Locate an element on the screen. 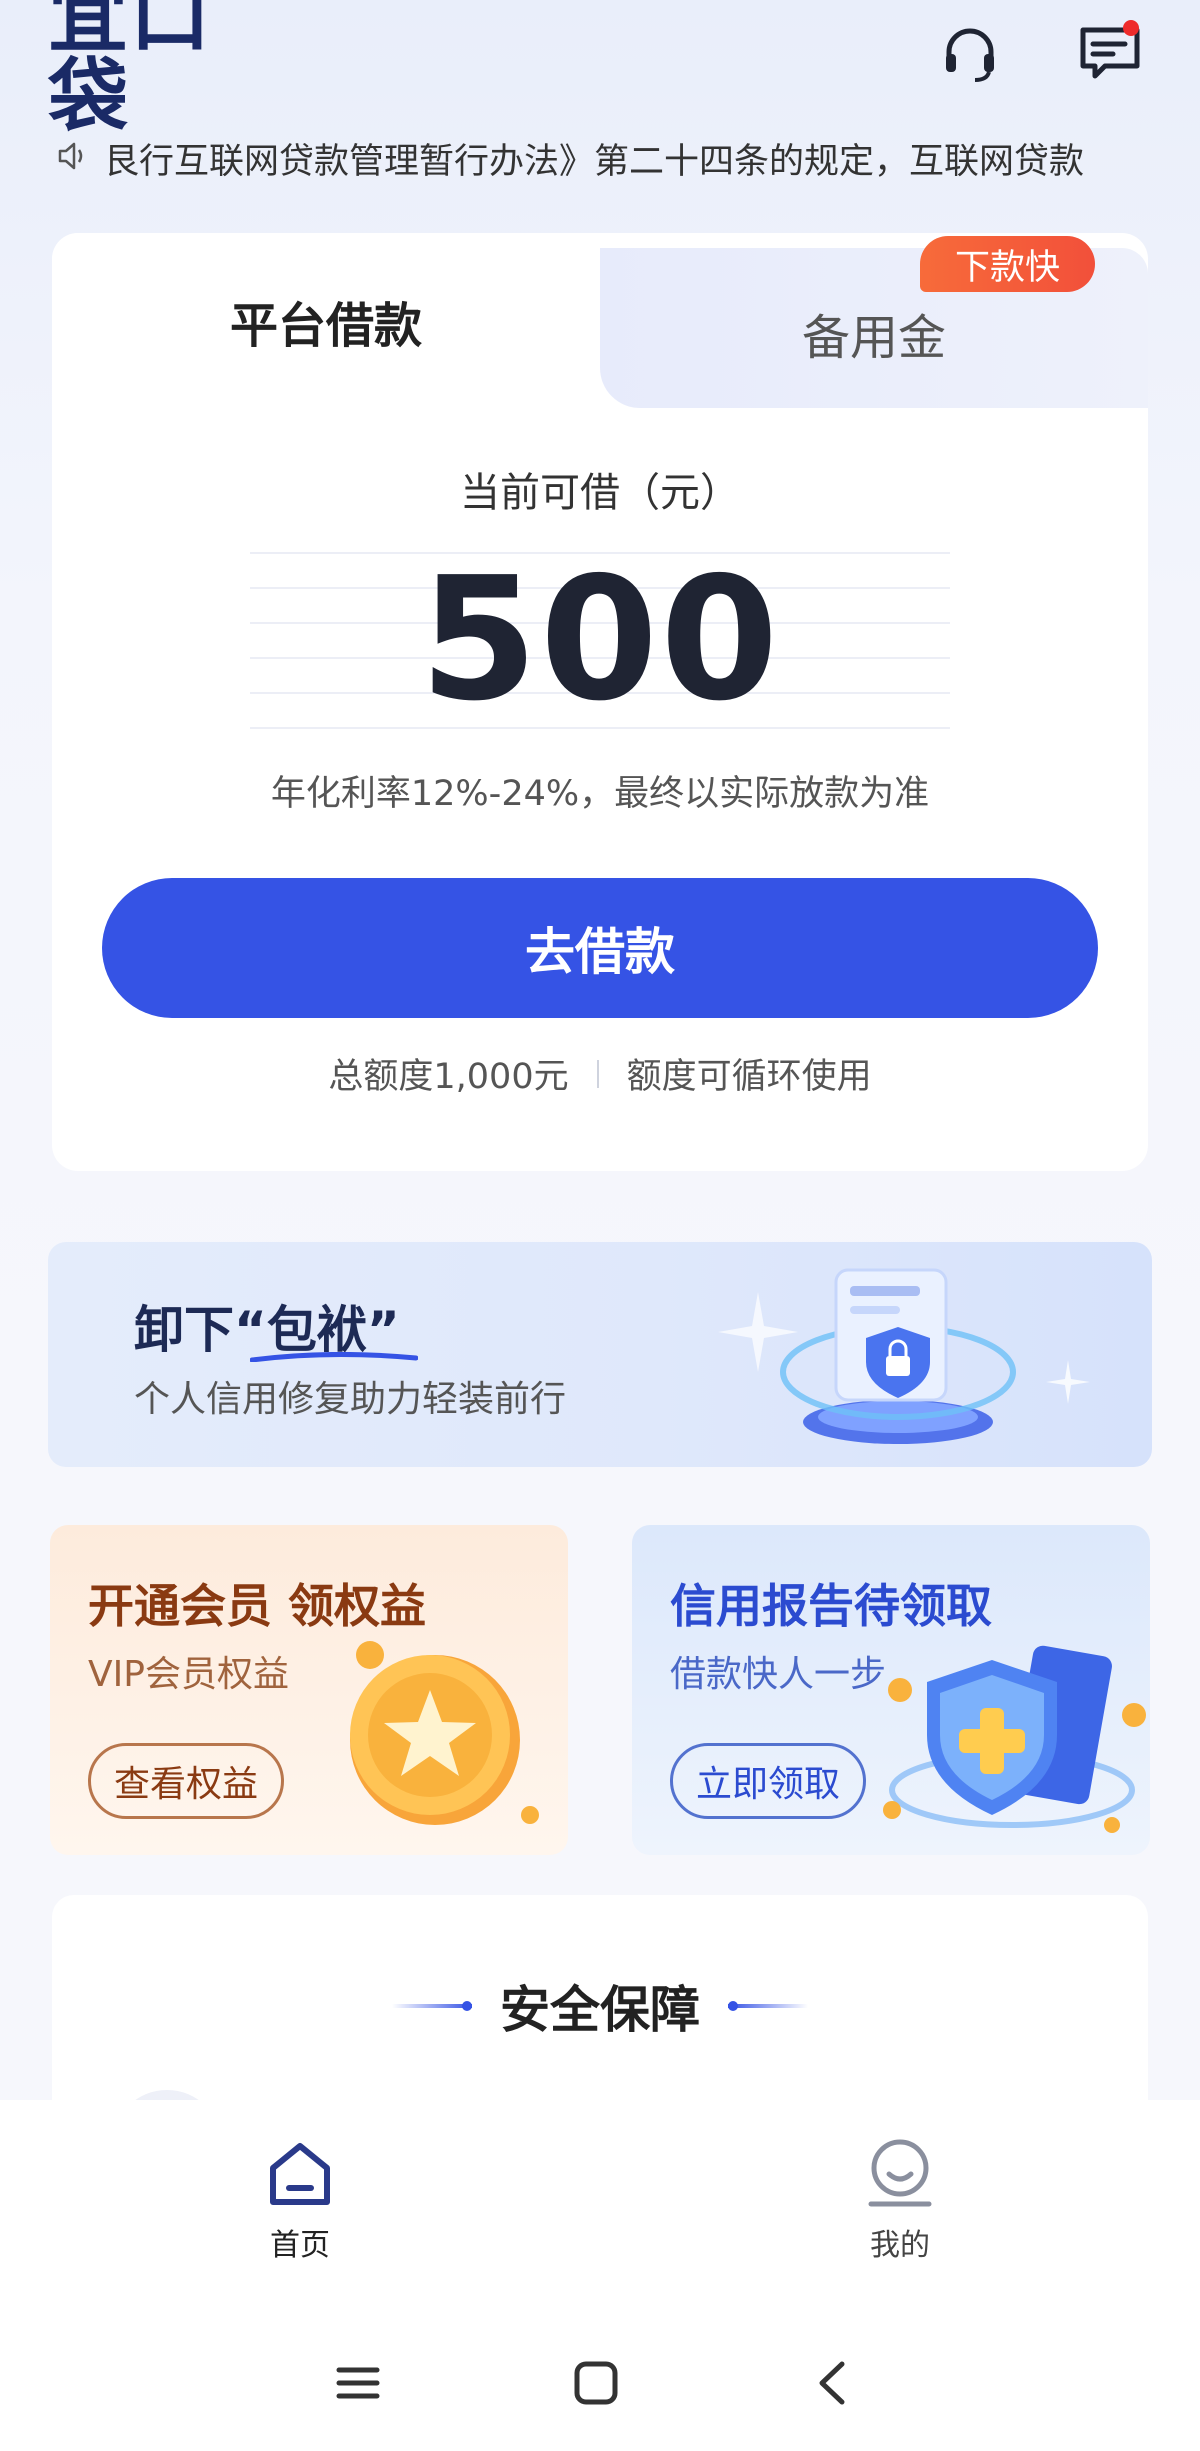  security-title-row: 安全保障 is located at coordinates (600, 2006).